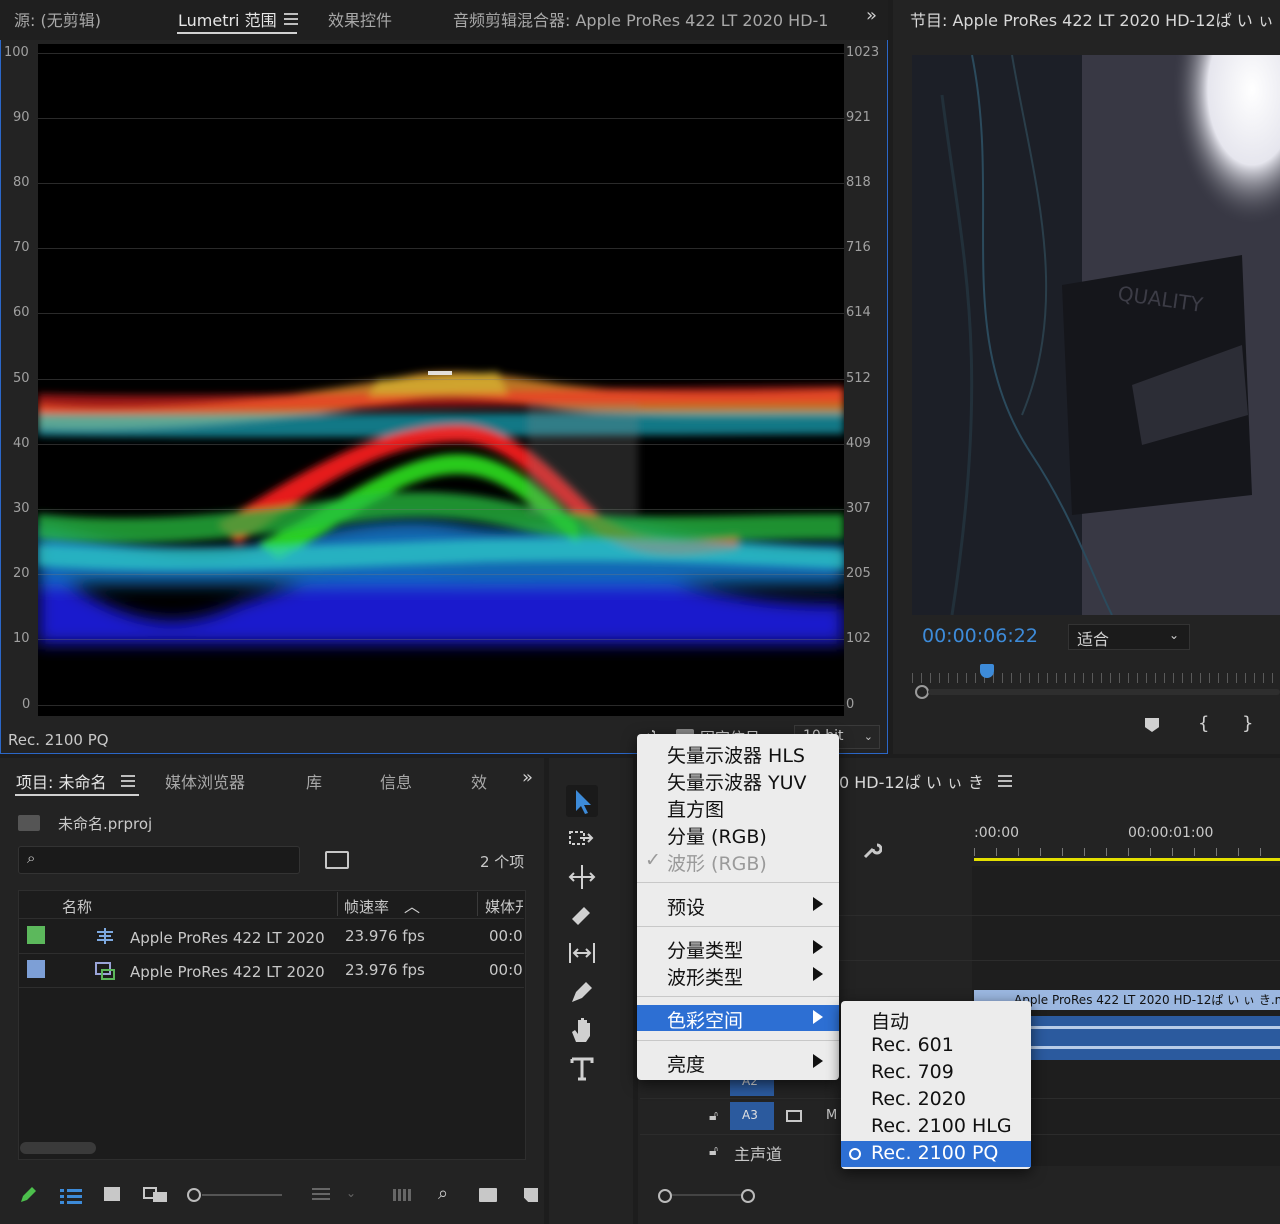 The image size is (1280, 1224). What do you see at coordinates (738, 861) in the screenshot?
I see `menu-item-waveform-rgb: ✓ 波形 (RGB)` at bounding box center [738, 861].